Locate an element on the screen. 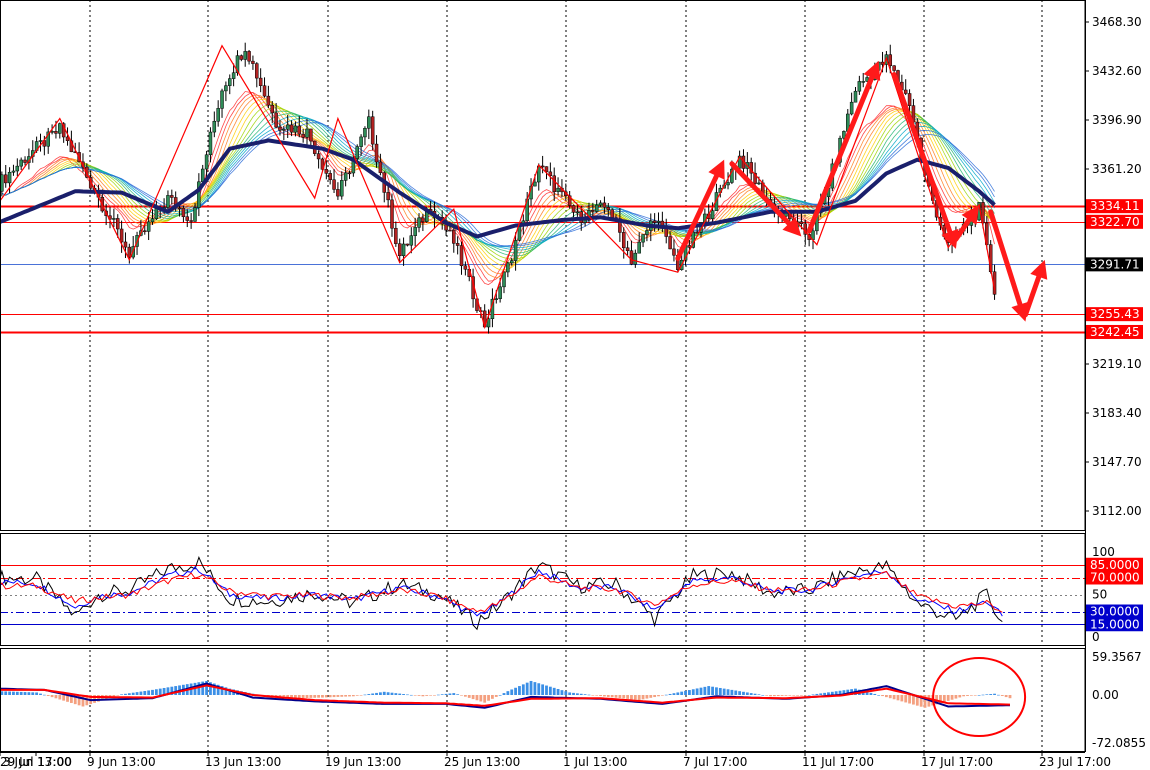 Image resolution: width=1150 pixels, height=770 pixels. time-tick-label-7: 11 Jul 17:00 is located at coordinates (838, 762).